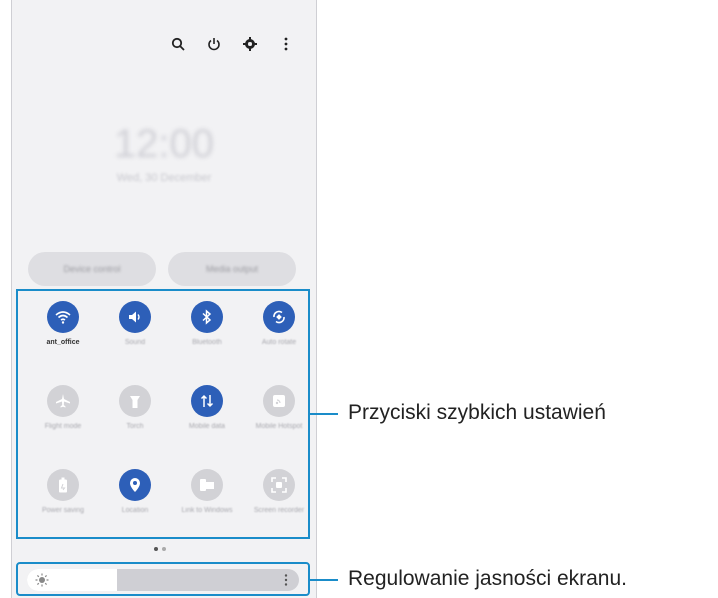 This screenshot has height=598, width=718. Describe the element at coordinates (207, 401) in the screenshot. I see `mobile-data-icon` at that location.